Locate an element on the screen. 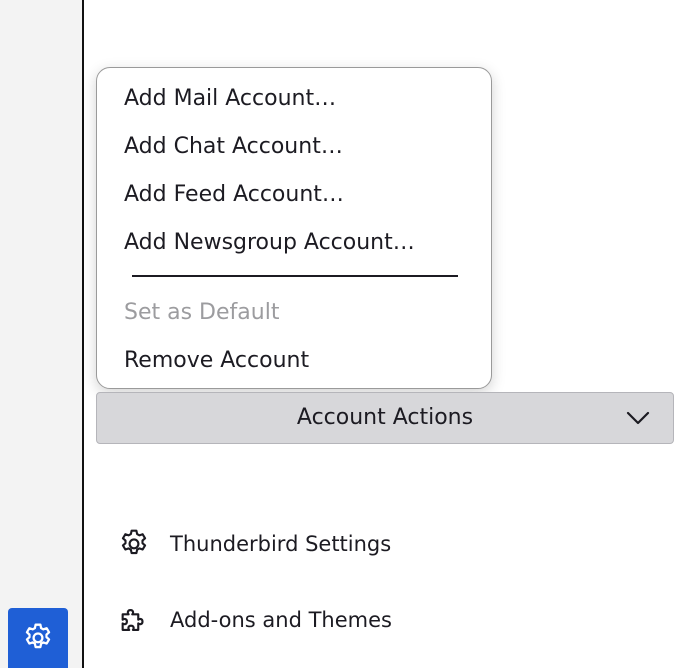  thunderbird-settings-link: Thunderbird Settings is located at coordinates (253, 544).